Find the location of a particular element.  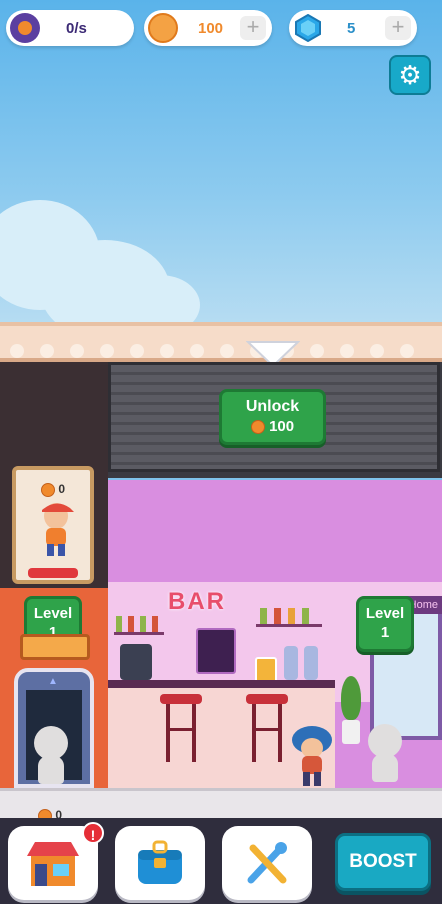

elevator-operator is located at coordinates (58, 529).